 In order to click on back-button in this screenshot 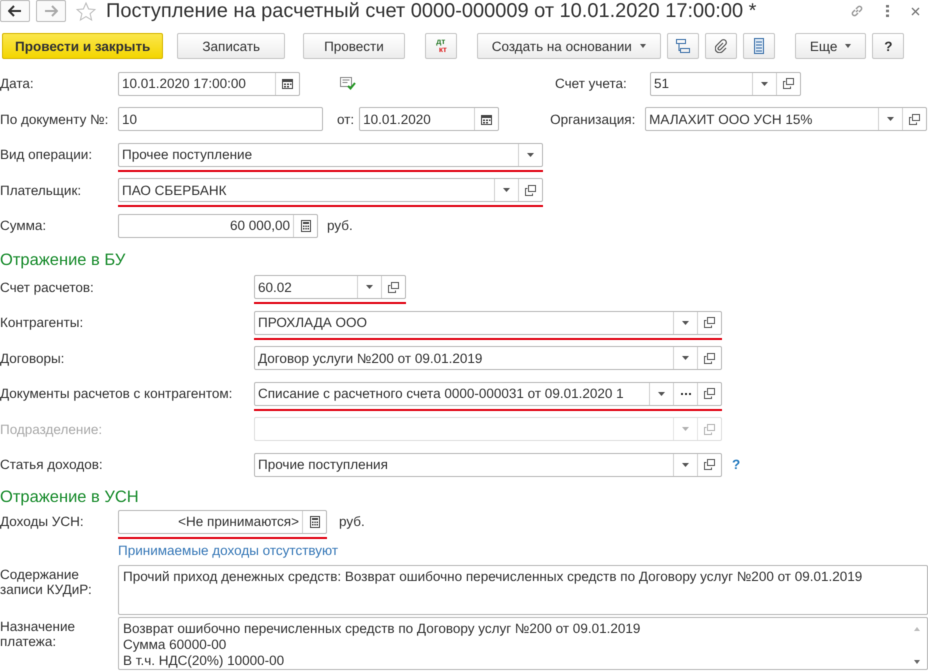, I will do `click(15, 11)`.